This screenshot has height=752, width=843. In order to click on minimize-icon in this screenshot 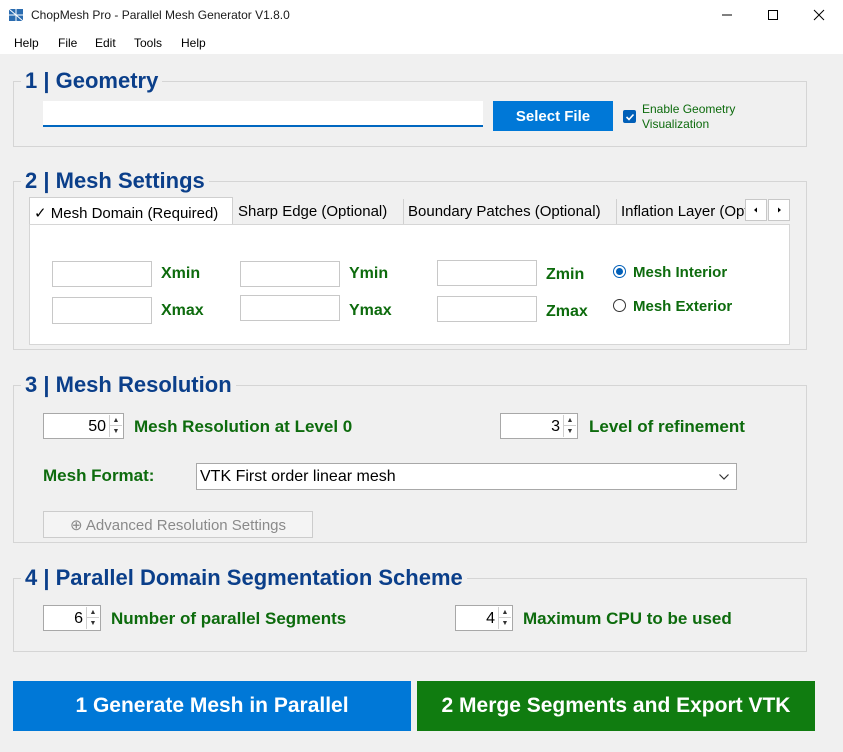, I will do `click(727, 15)`.